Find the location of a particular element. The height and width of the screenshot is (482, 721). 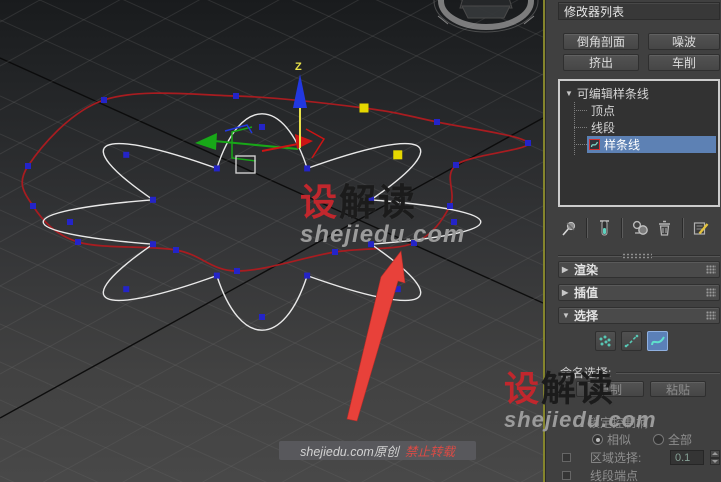

spline-icon is located at coordinates (657, 341).